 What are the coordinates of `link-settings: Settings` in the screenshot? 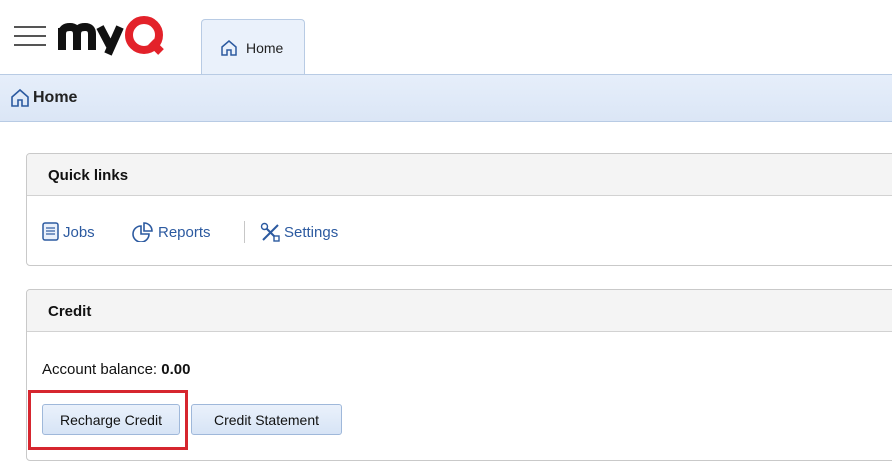 It's located at (315, 232).